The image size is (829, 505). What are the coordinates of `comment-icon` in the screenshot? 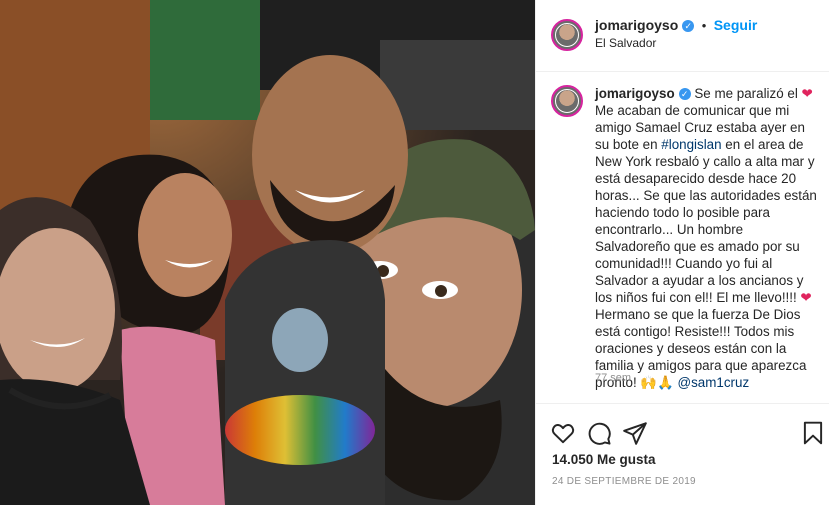 It's located at (599, 433).